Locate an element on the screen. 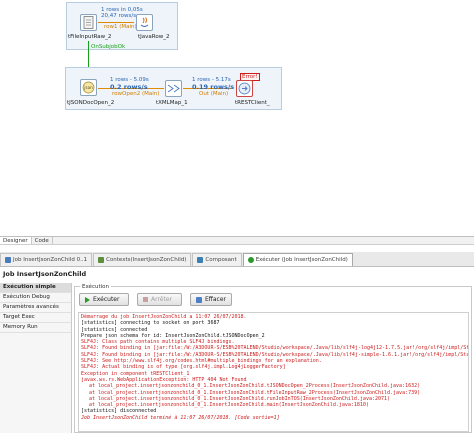 The height and width of the screenshot is (433, 474). job-title: Job InsertJsonZonChild is located at coordinates (237, 274).